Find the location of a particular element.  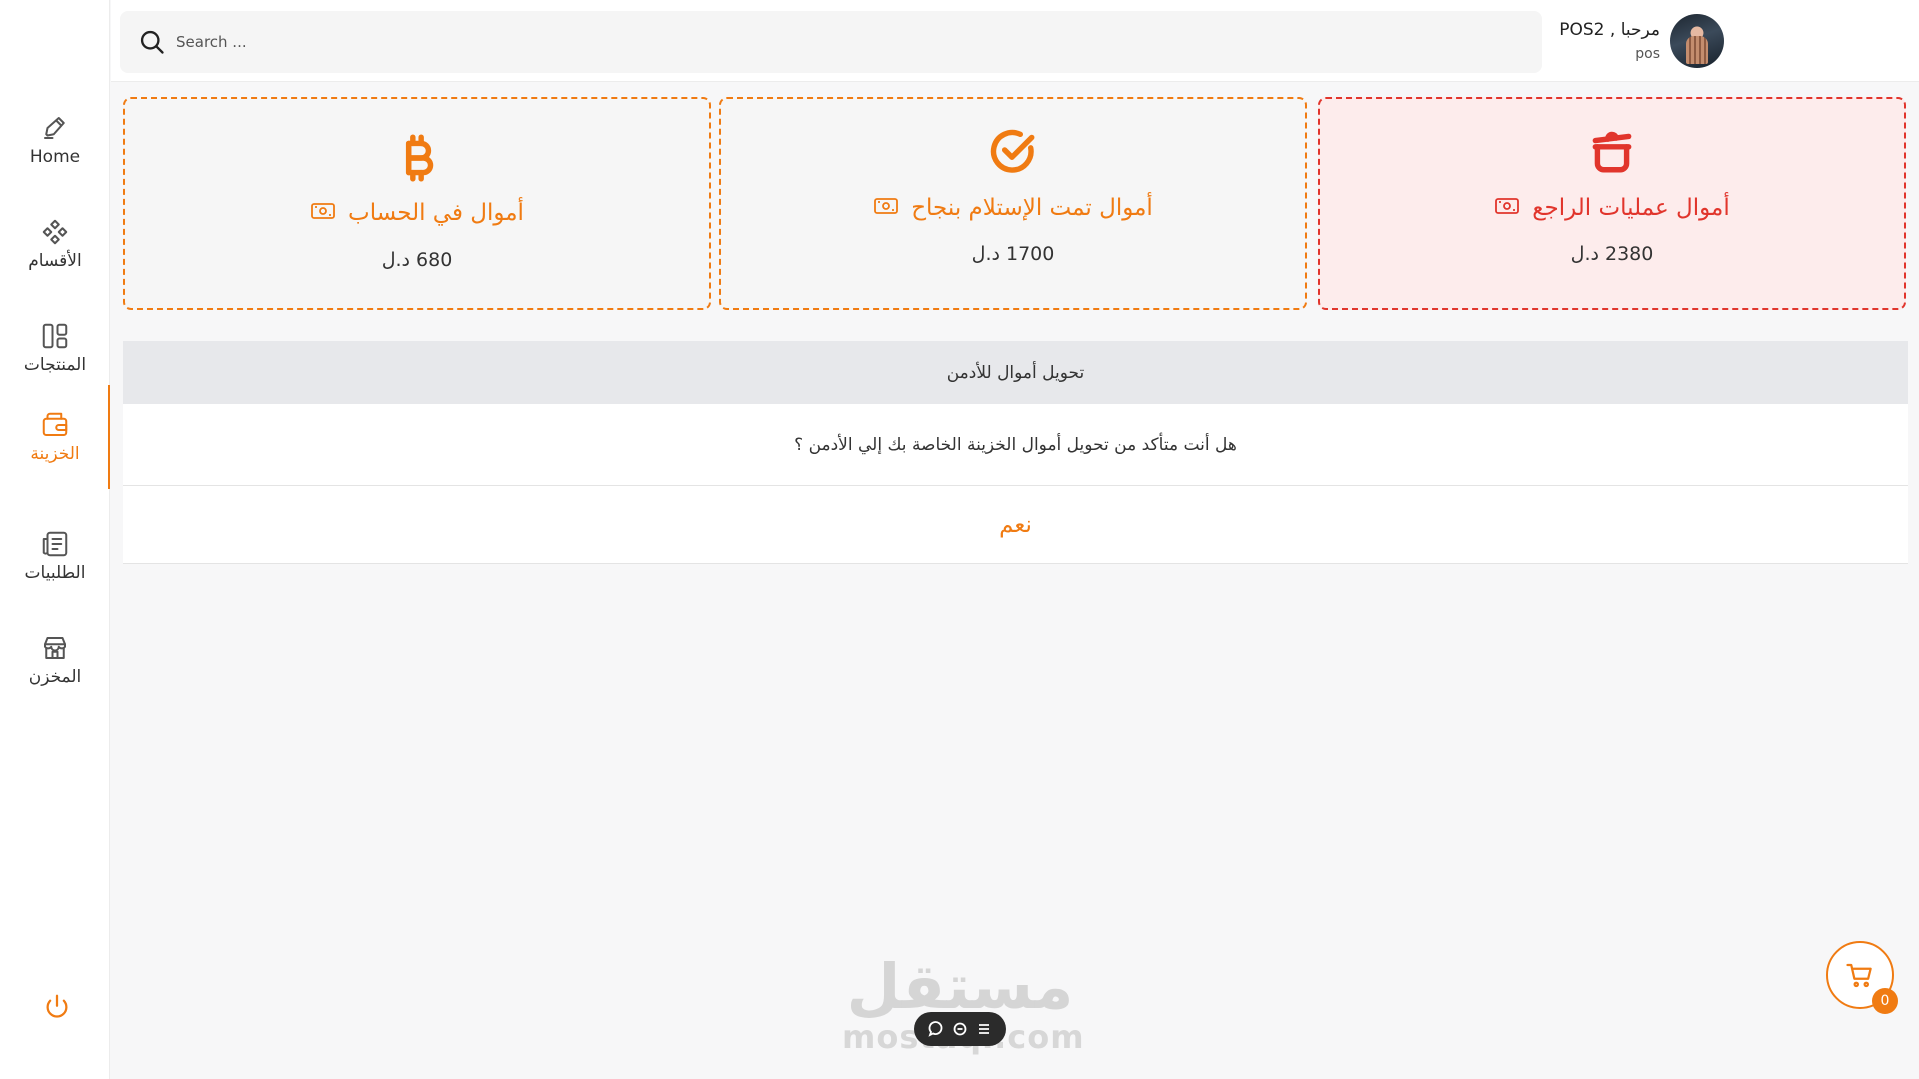

avatar is located at coordinates (1697, 41).